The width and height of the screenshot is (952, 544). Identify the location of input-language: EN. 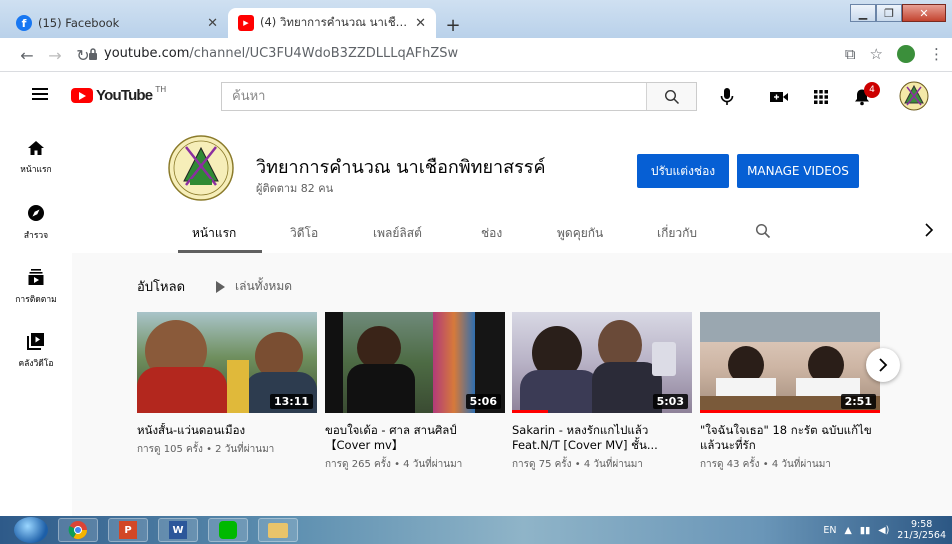
(829, 530).